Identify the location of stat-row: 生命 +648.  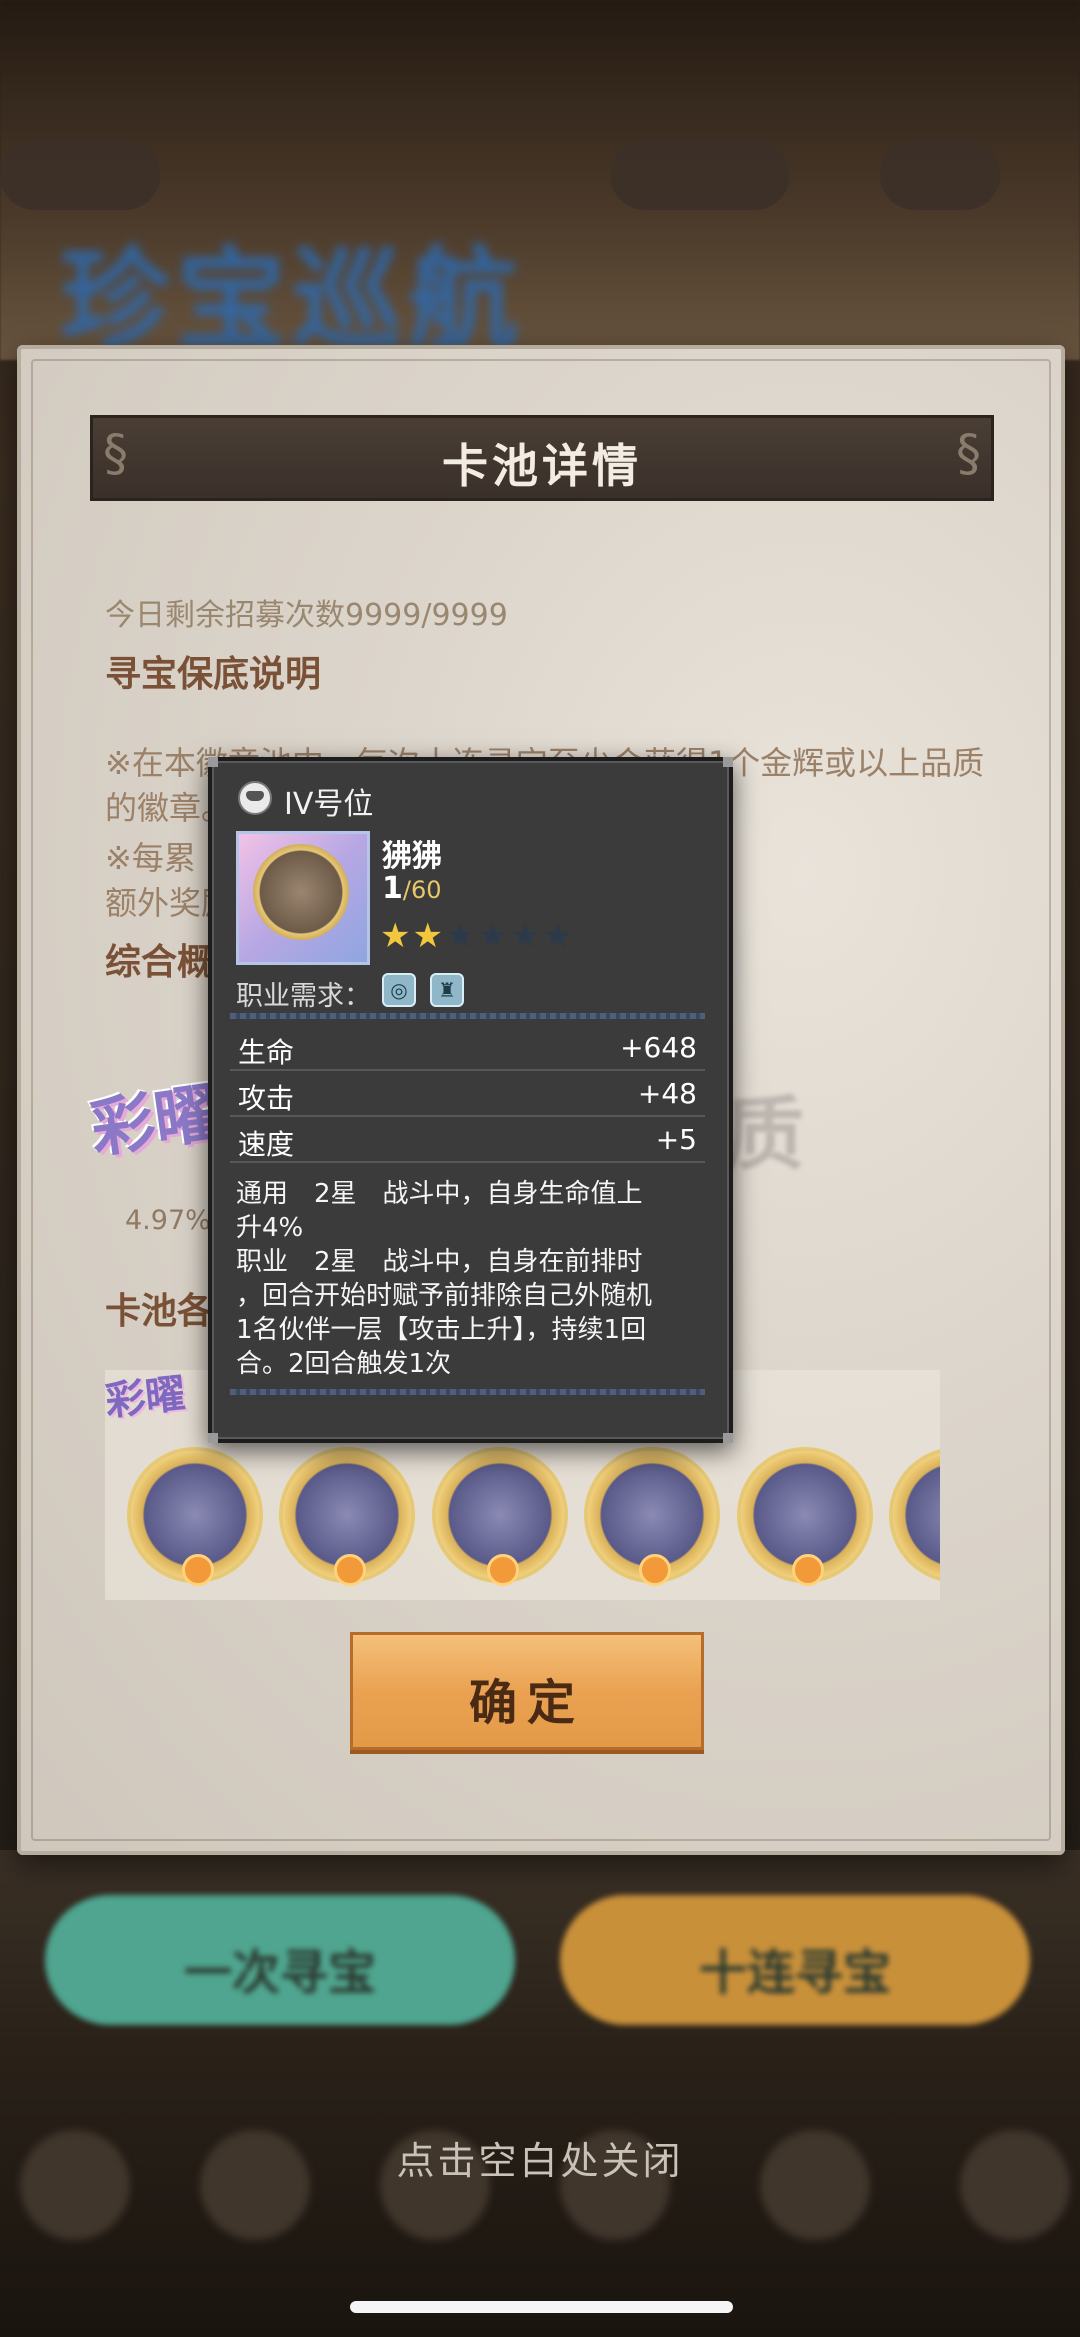
(467, 1048).